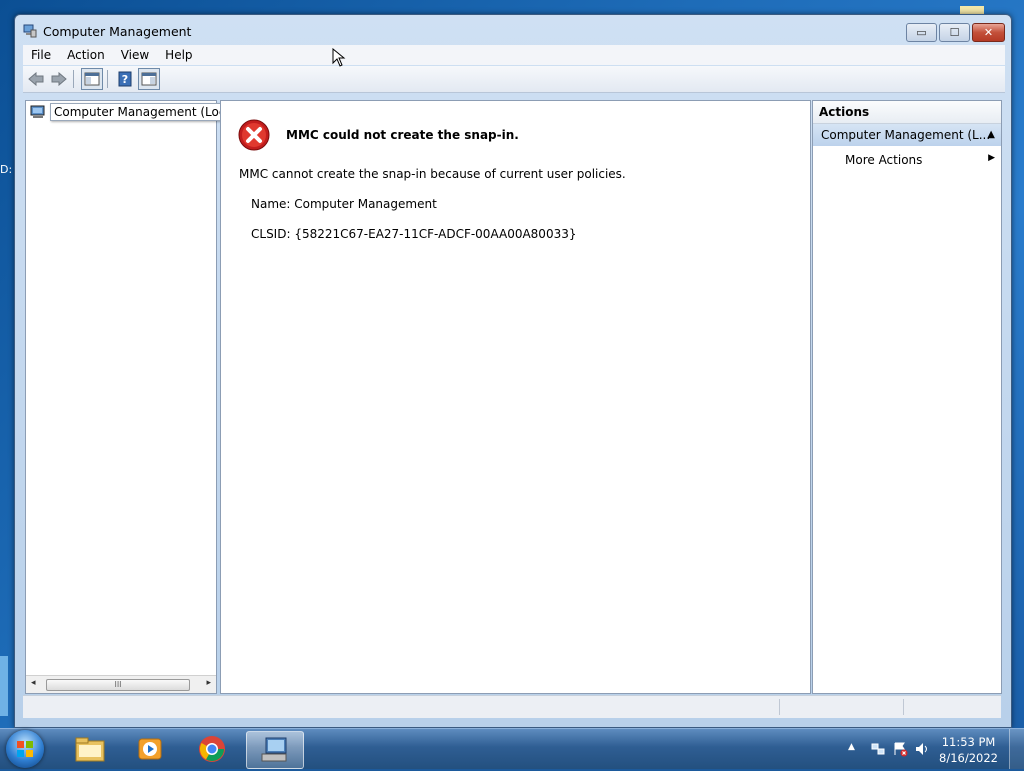 This screenshot has height=771, width=1024. I want to click on action-center-icon, so click(900, 749).